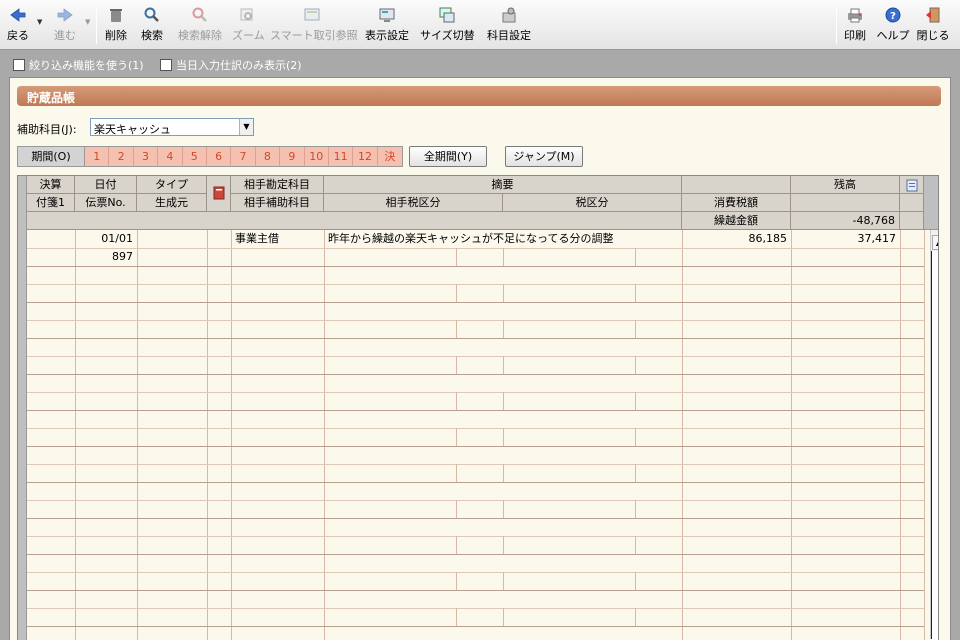  I want to click on row-date: 01/01, so click(104, 239).